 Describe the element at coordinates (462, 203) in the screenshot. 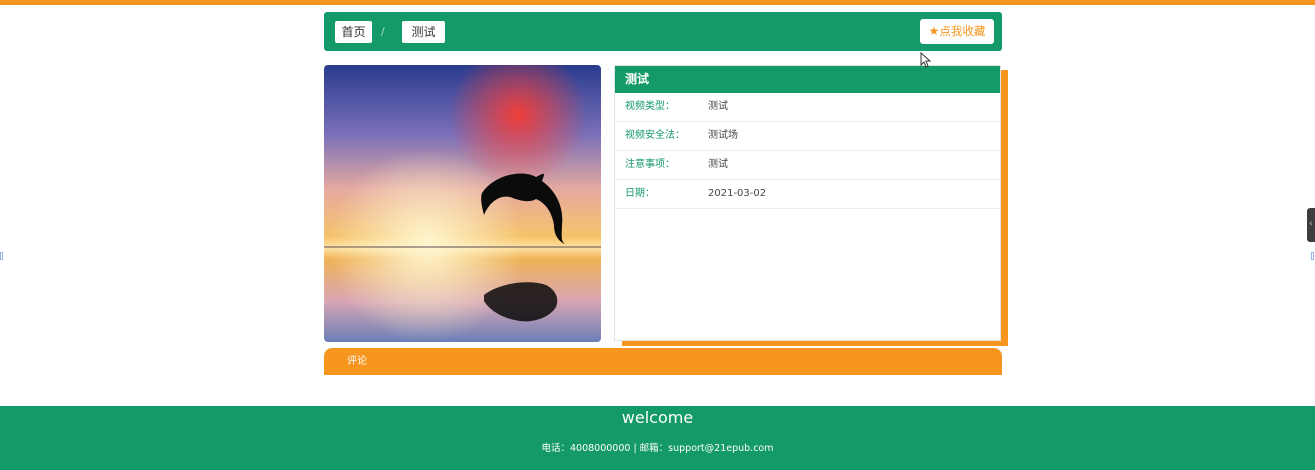

I see `video-cover-image` at that location.